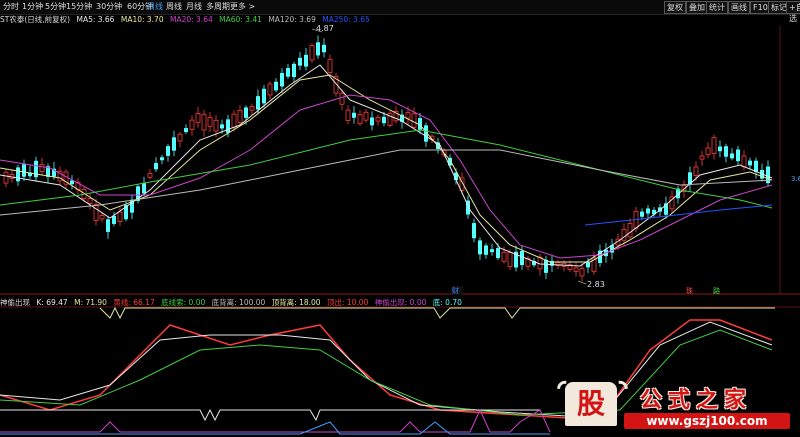 The width and height of the screenshot is (800, 437). What do you see at coordinates (689, 290) in the screenshot?
I see `signal-zhu: 珠` at bounding box center [689, 290].